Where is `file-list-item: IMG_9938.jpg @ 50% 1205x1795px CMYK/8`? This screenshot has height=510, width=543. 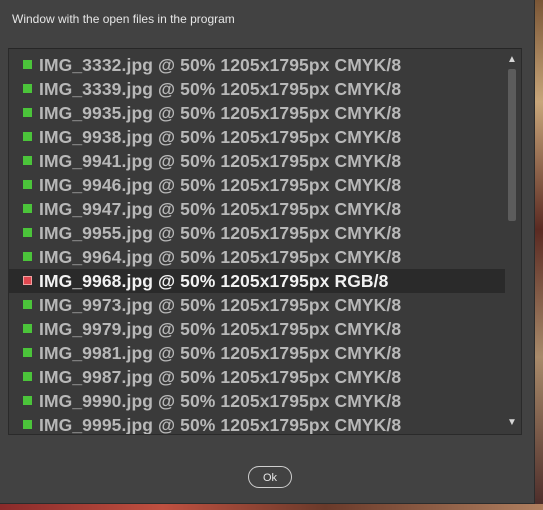 file-list-item: IMG_9938.jpg @ 50% 1205x1795px CMYK/8 is located at coordinates (257, 137).